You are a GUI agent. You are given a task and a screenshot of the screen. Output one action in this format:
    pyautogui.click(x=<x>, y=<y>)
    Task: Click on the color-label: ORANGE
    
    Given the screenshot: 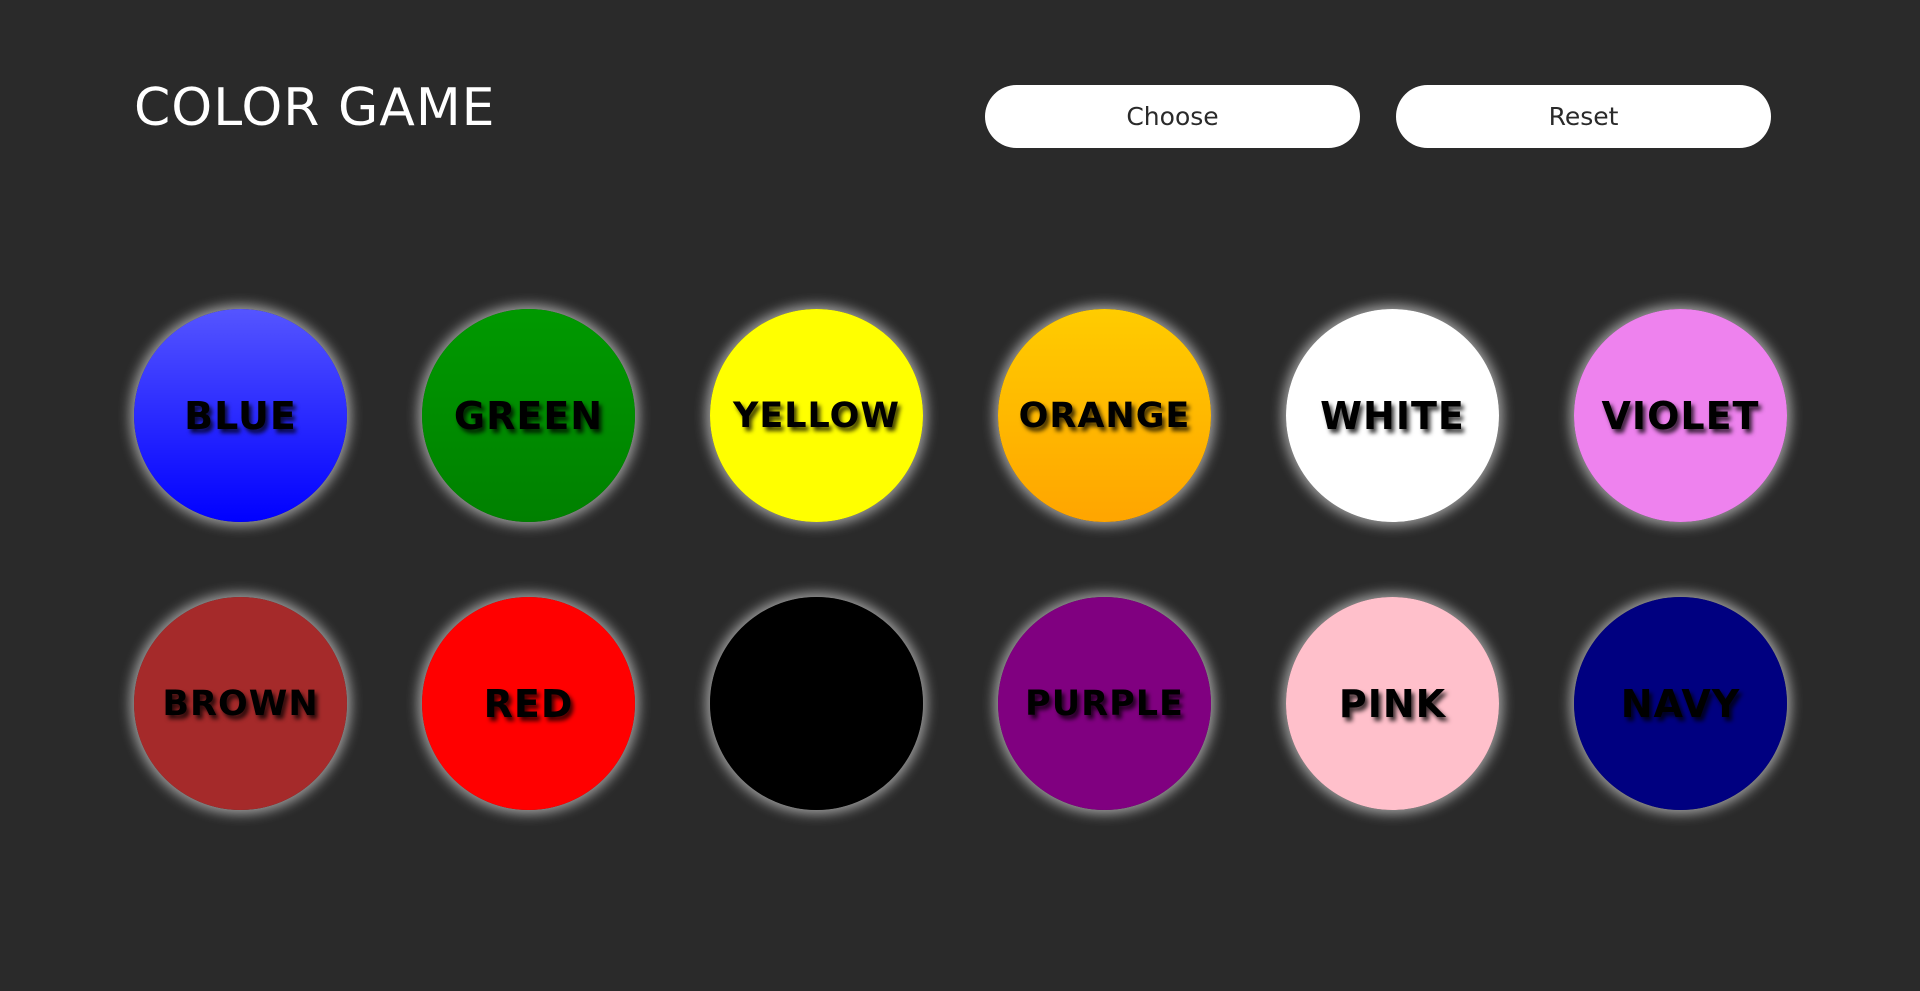 What is the action you would take?
    pyautogui.click(x=1104, y=415)
    